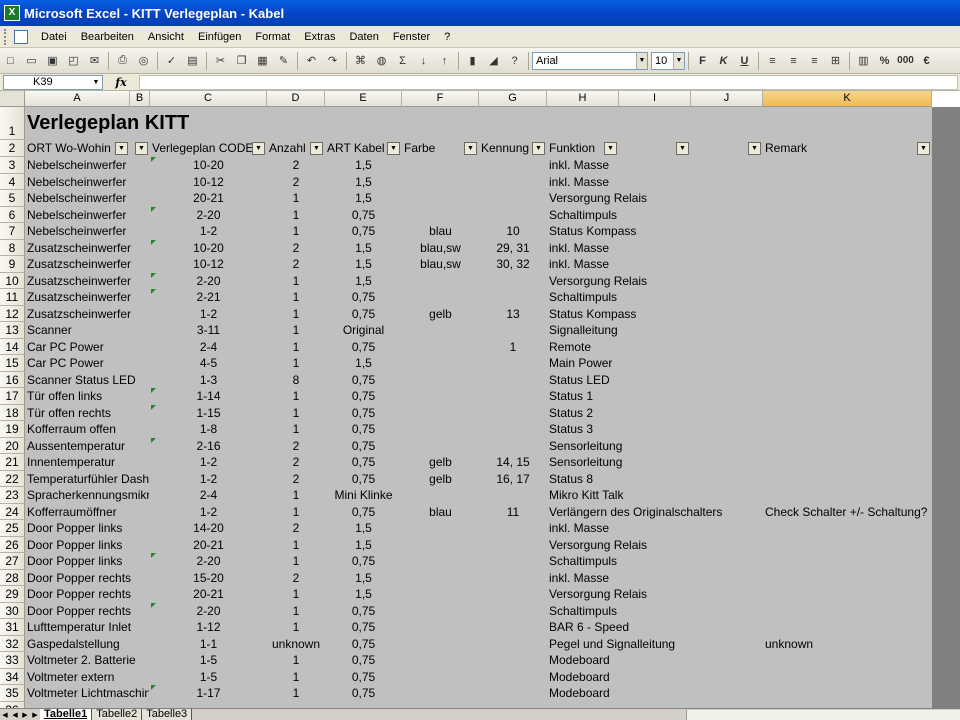  Describe the element at coordinates (12, 528) in the screenshot. I see `row-header: 25` at that location.